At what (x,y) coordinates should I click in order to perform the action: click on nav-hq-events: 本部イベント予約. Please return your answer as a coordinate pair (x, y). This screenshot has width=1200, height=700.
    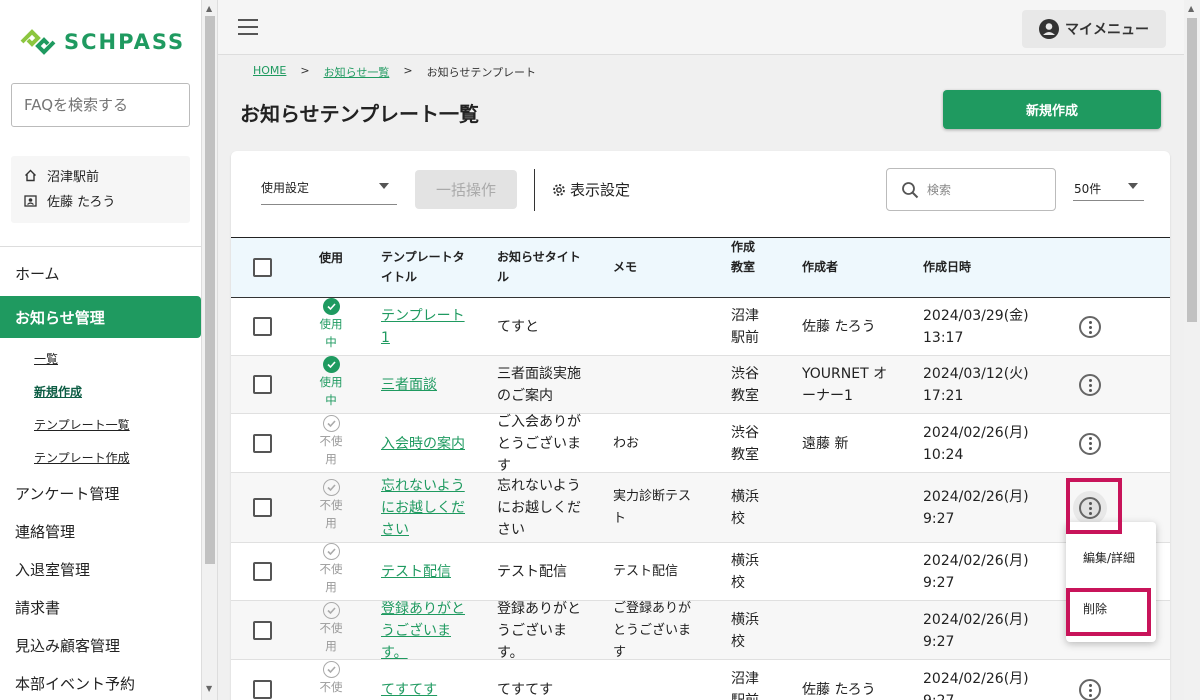
    Looking at the image, I should click on (100, 682).